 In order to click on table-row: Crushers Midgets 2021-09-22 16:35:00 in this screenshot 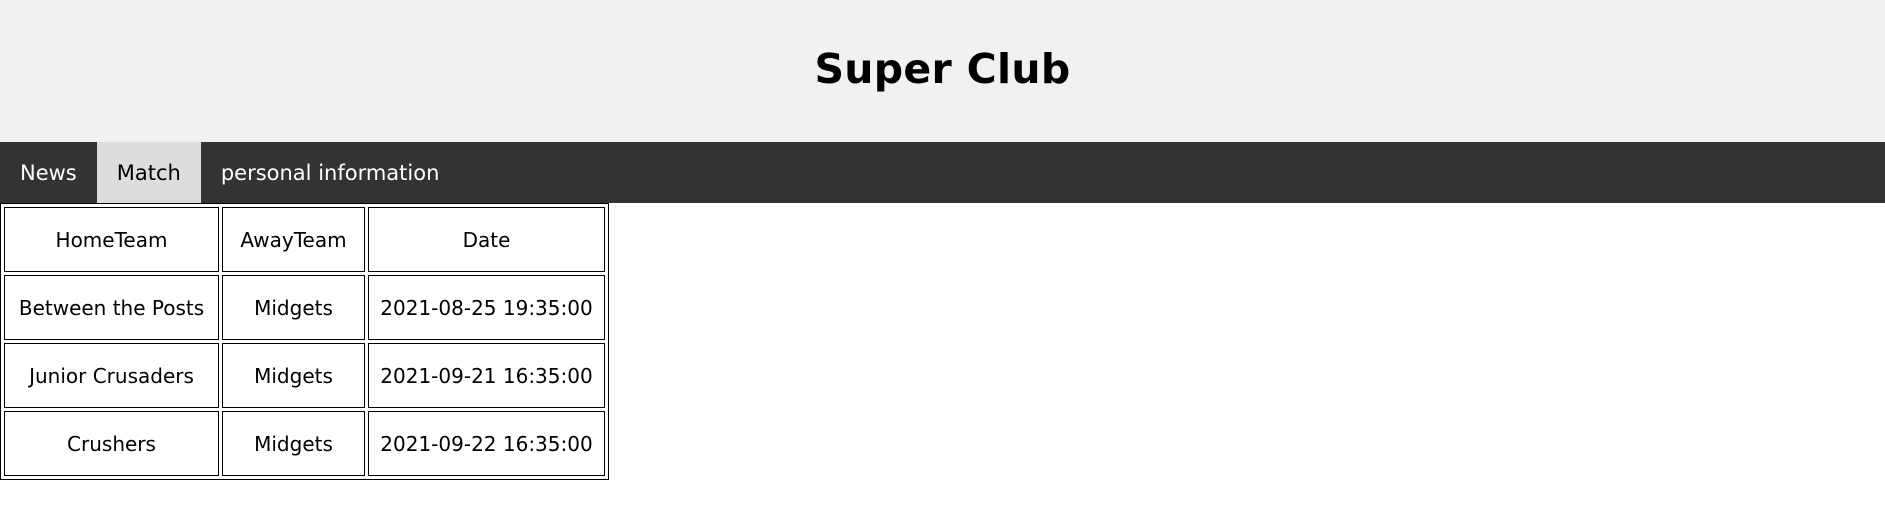, I will do `click(304, 443)`.